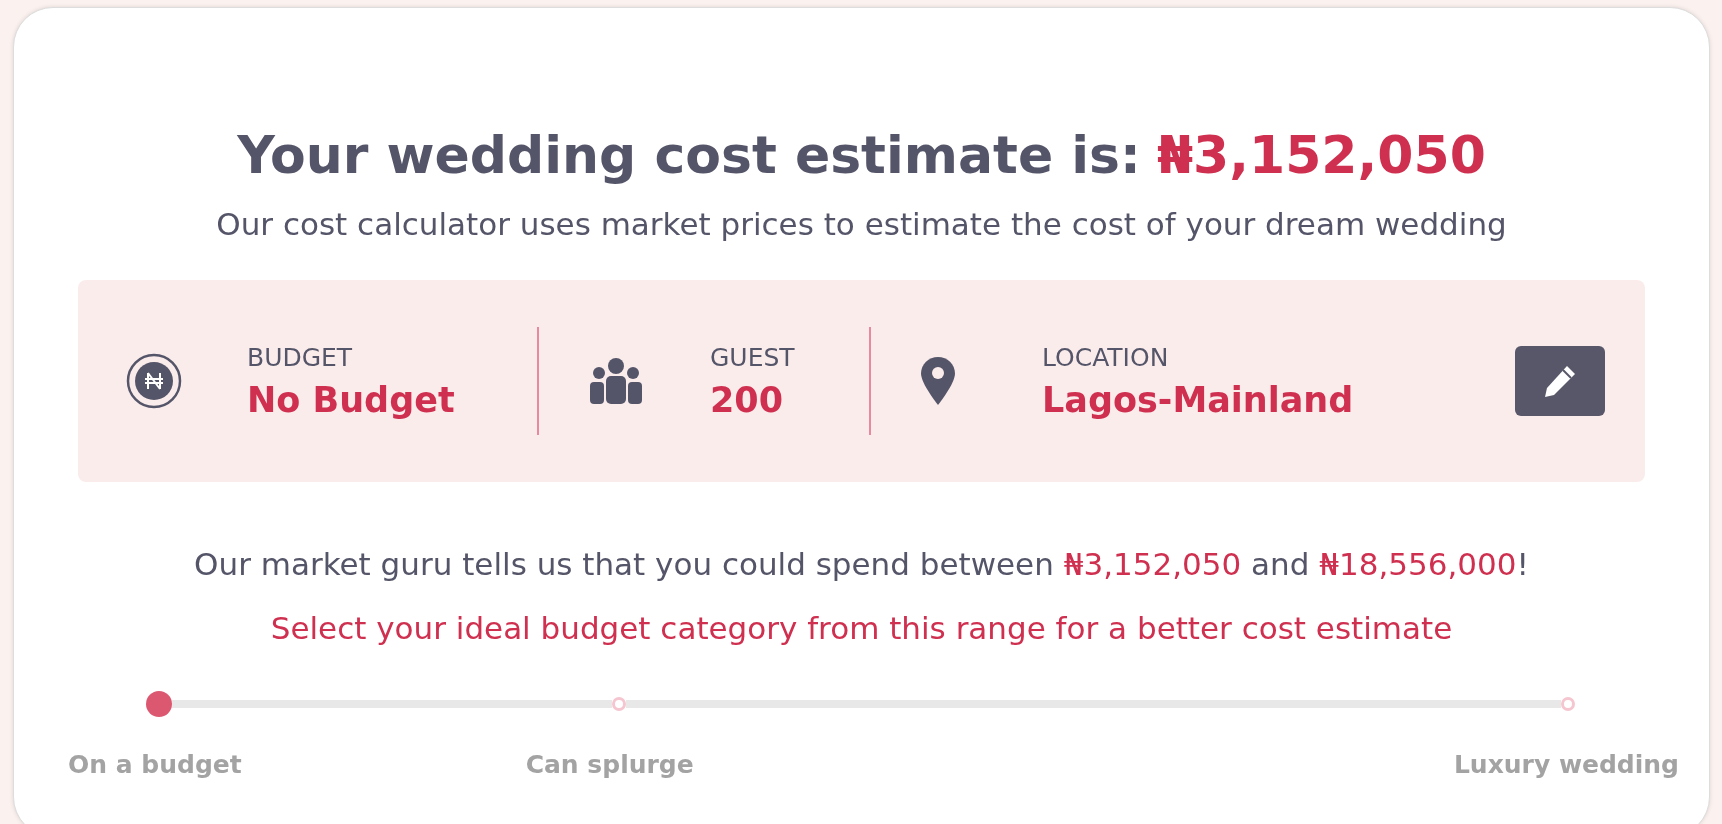  What do you see at coordinates (861, 564) in the screenshot?
I see `spending-range-text: Our market guru tells us that you could spend between ₦3,152,050 and ₦18,556,000!` at bounding box center [861, 564].